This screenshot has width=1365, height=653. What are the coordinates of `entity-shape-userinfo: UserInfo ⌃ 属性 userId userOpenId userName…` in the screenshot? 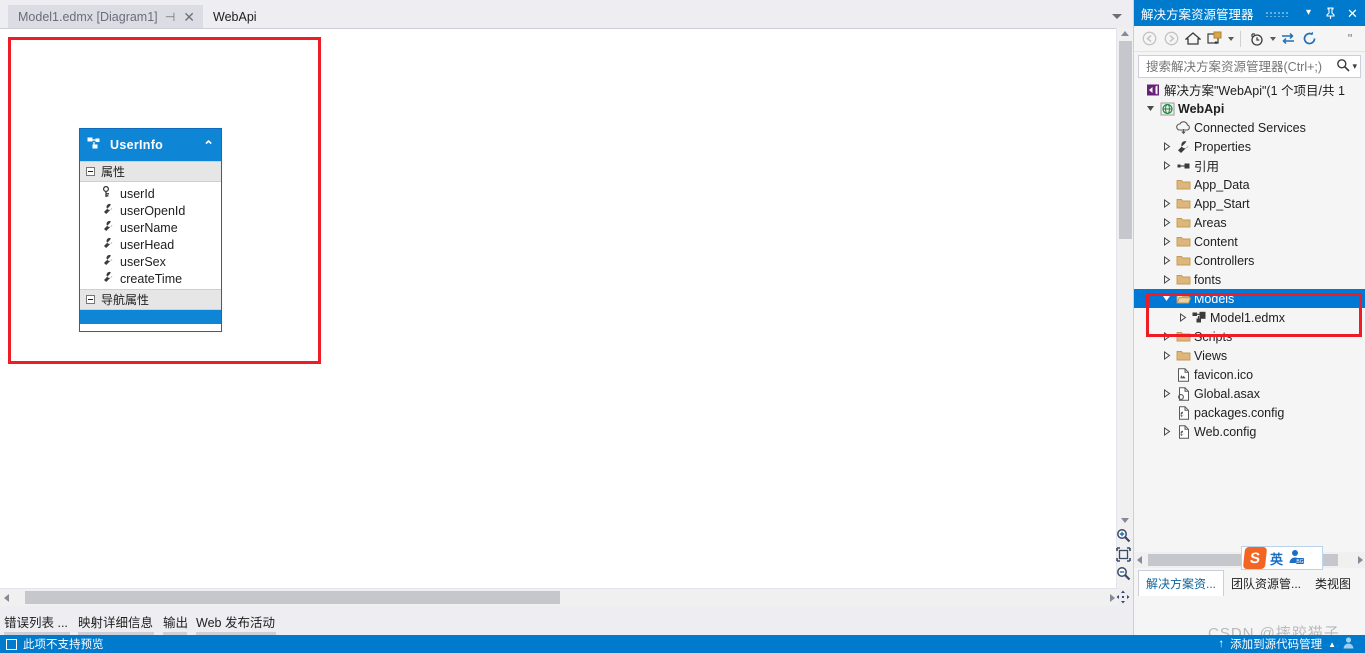 It's located at (150, 230).